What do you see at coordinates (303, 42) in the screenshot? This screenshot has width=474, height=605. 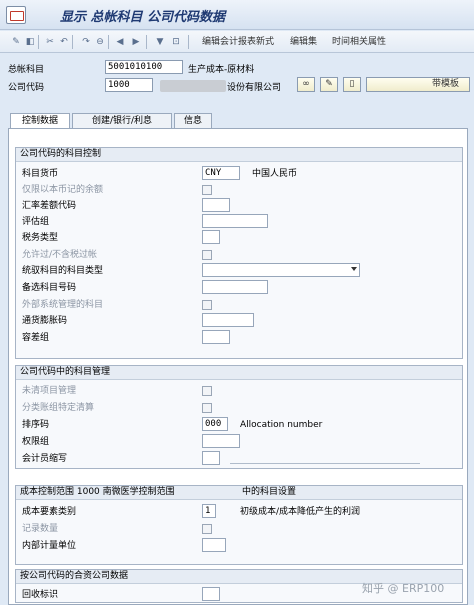 I see `edit-set-button: 编辑集` at bounding box center [303, 42].